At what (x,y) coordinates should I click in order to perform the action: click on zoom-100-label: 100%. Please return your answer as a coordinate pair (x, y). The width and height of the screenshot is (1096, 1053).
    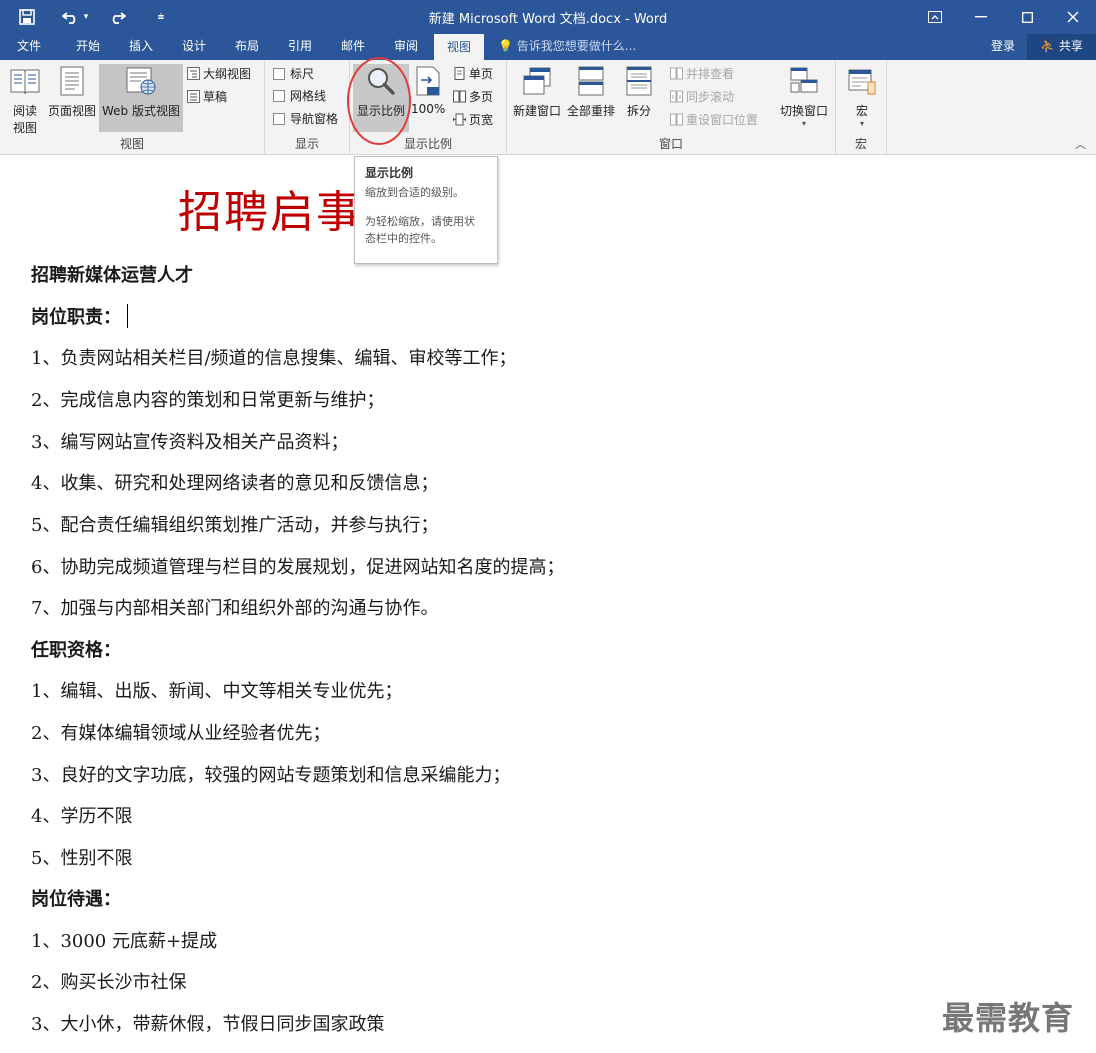
    Looking at the image, I should click on (428, 109).